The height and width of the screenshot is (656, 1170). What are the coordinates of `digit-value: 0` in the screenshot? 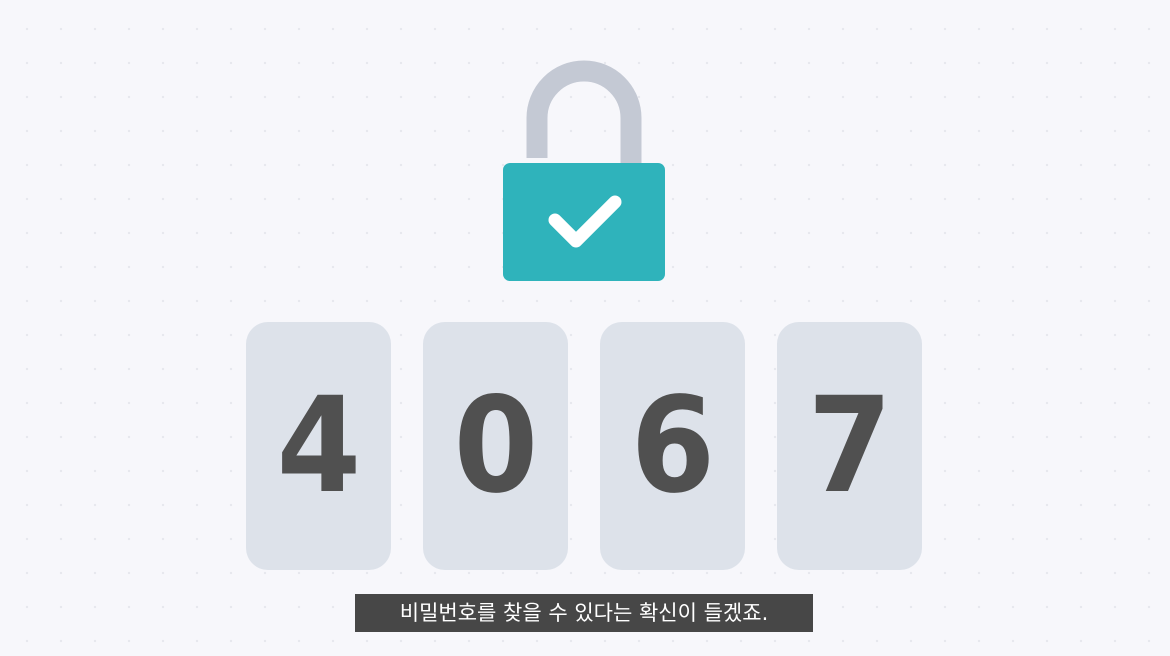 It's located at (495, 446).